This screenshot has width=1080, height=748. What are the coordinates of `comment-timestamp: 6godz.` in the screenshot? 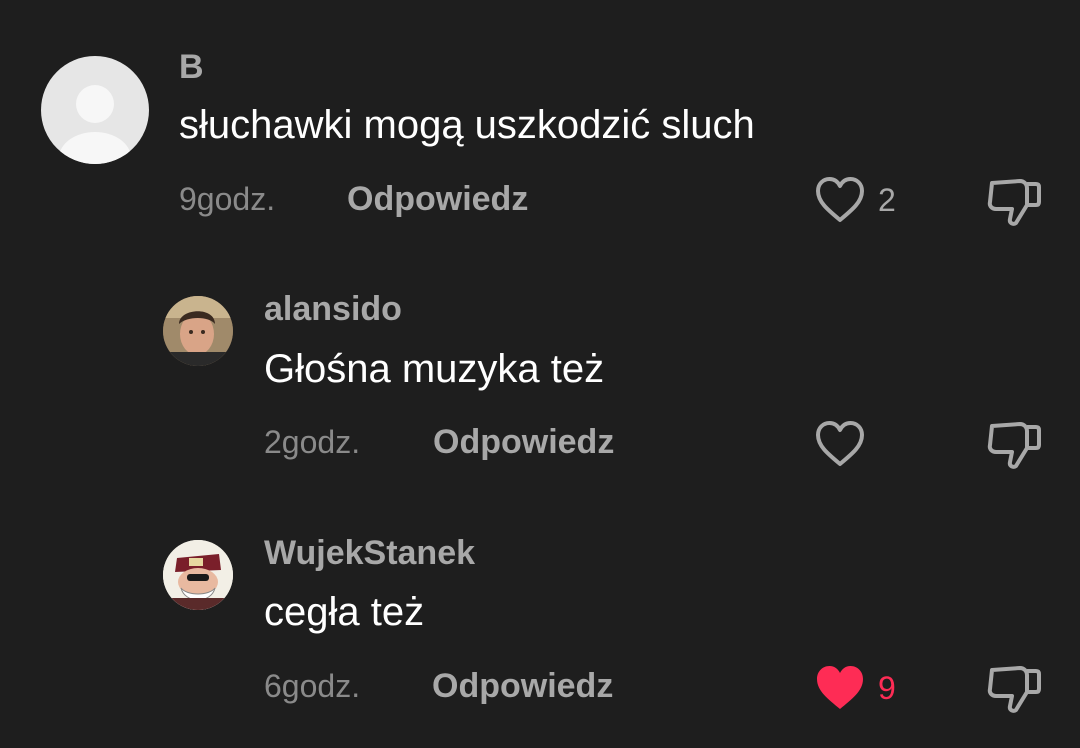 It's located at (312, 686).